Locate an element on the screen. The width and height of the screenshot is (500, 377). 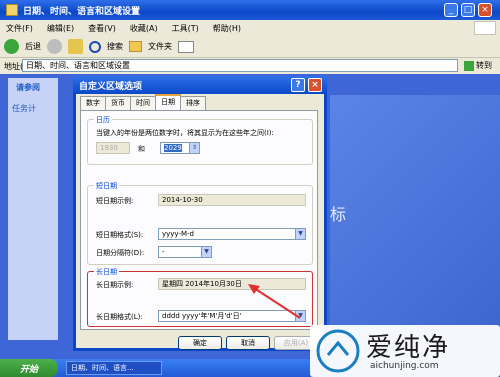
close-window-button: × is located at coordinates (485, 10).